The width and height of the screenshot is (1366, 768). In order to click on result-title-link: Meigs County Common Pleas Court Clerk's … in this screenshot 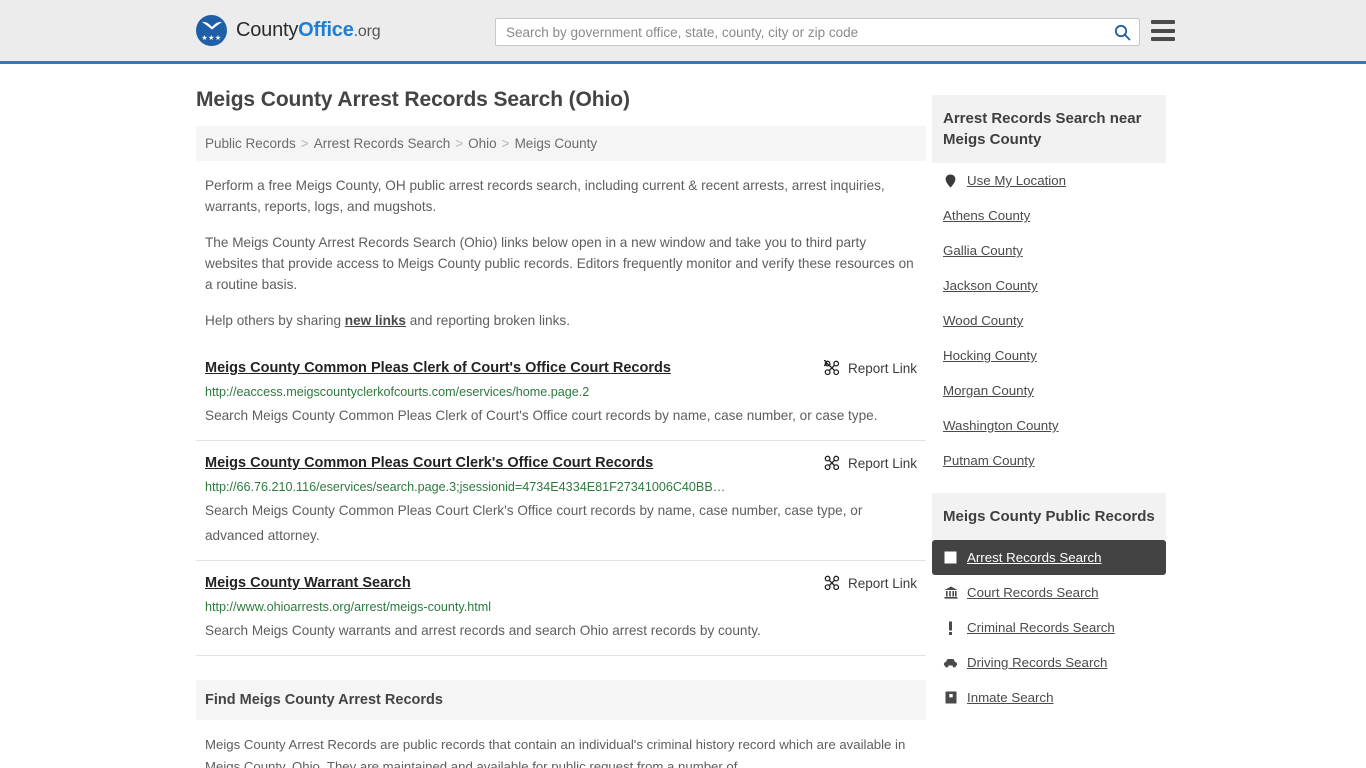, I will do `click(429, 463)`.